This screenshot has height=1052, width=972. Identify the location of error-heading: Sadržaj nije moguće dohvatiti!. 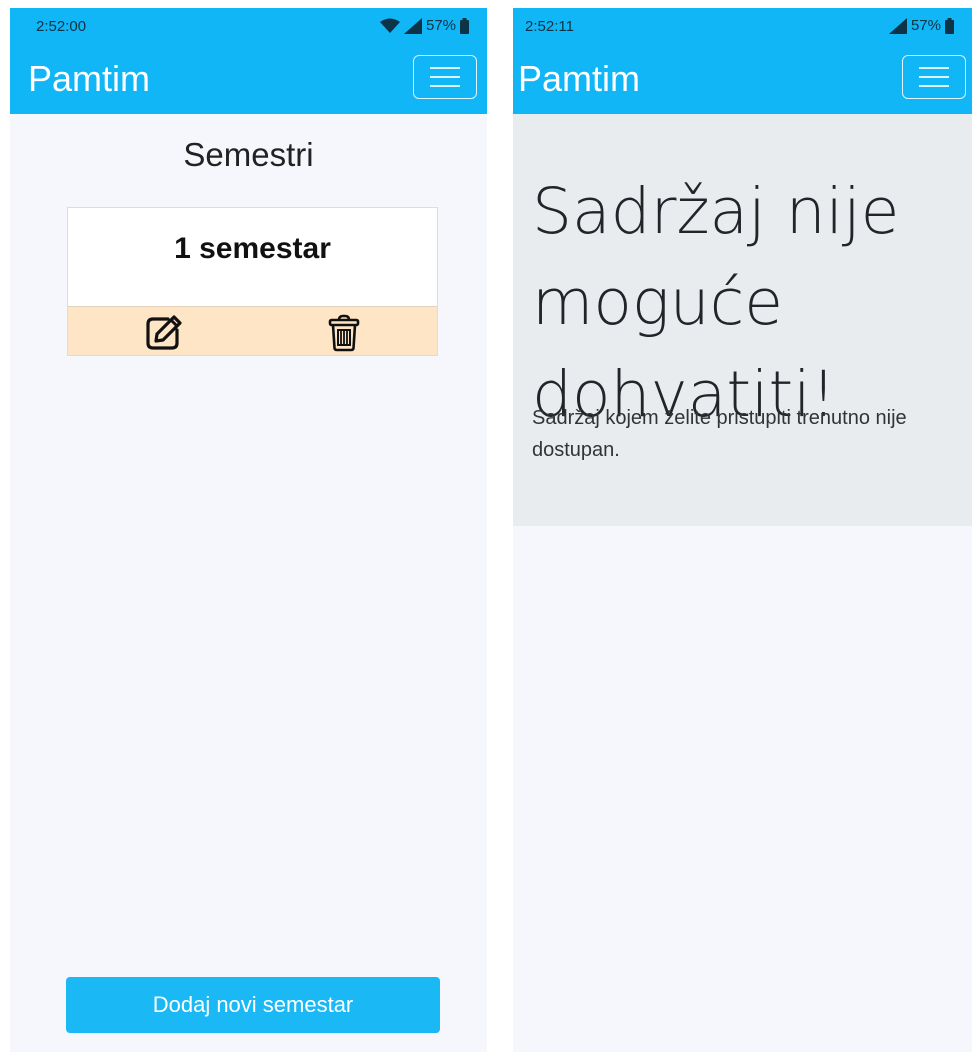
(716, 303).